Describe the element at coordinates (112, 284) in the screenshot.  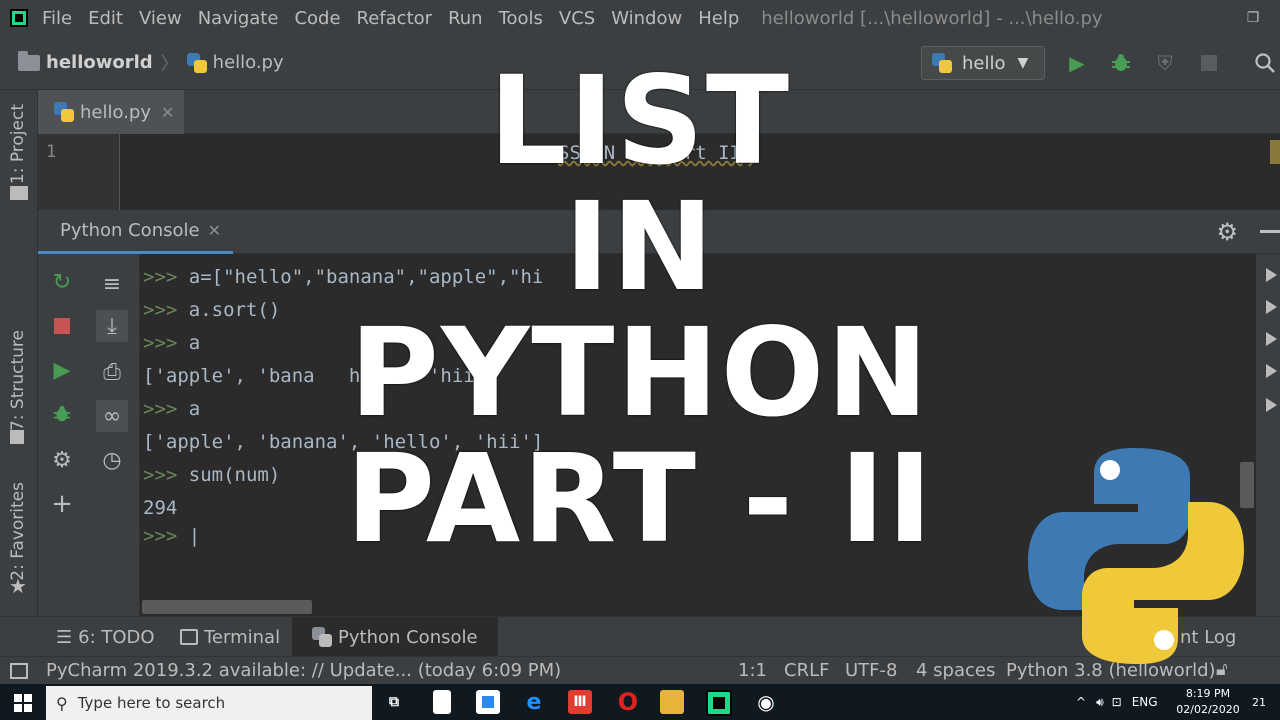
I see `soft-wrap-icon: ≡` at that location.